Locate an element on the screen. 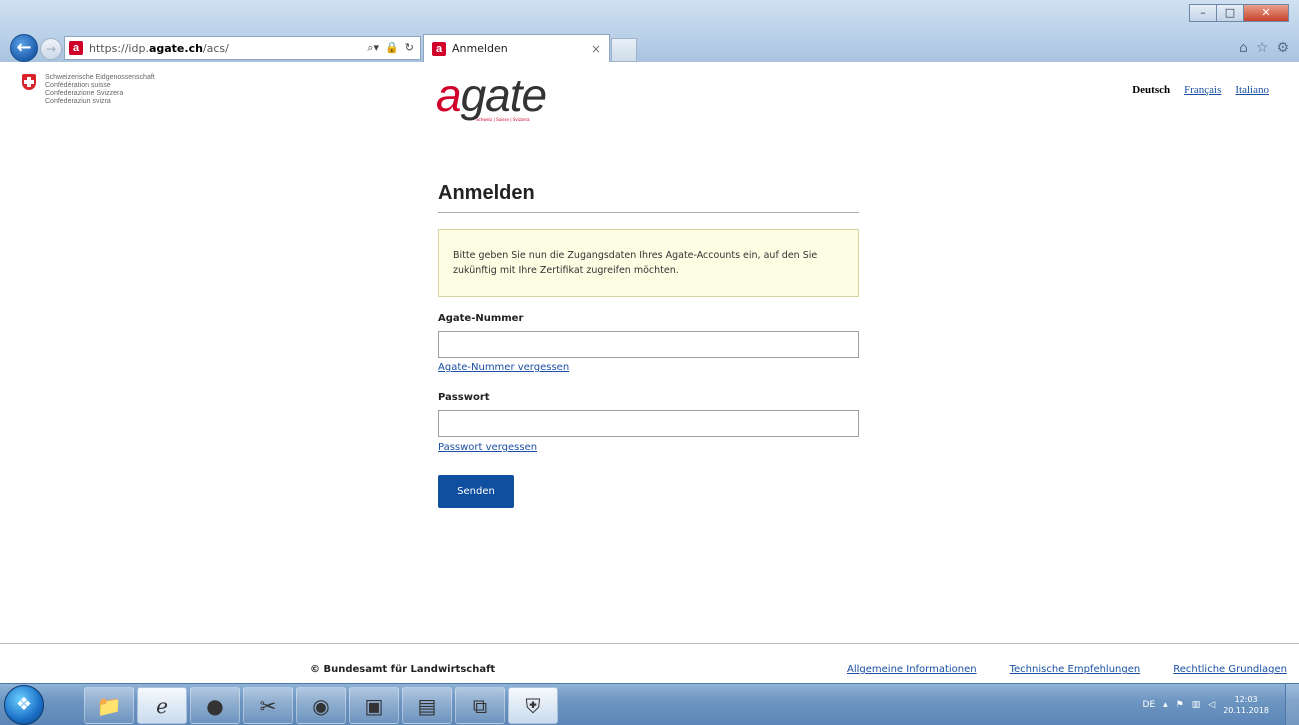  url-text: https://idp.agate.ch/acs/ is located at coordinates (159, 48).